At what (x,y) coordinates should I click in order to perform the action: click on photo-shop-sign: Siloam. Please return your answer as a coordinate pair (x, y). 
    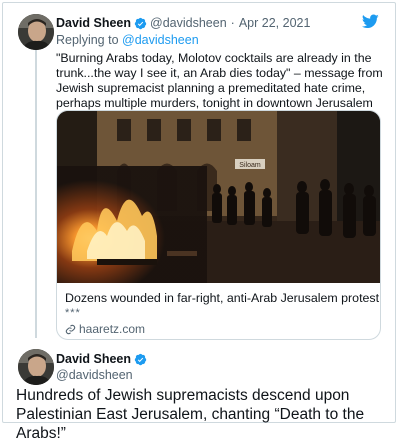
    Looking at the image, I should click on (250, 165).